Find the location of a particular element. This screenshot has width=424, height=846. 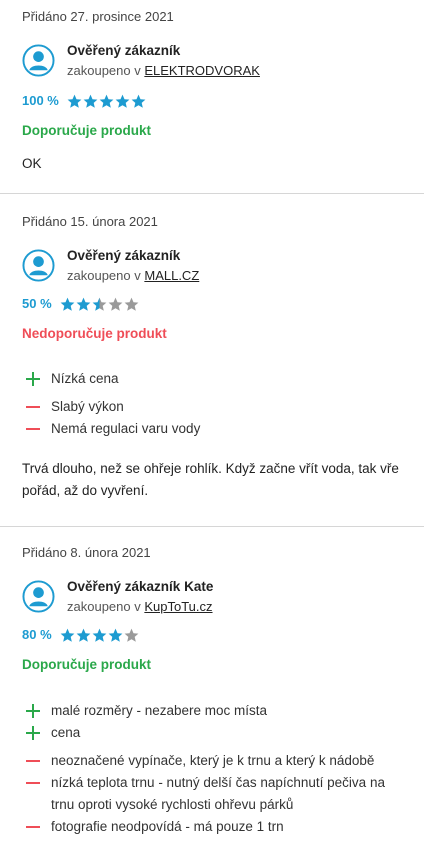

con-item: fotografie neodpovídá - má pouze 1 trn is located at coordinates (215, 827).